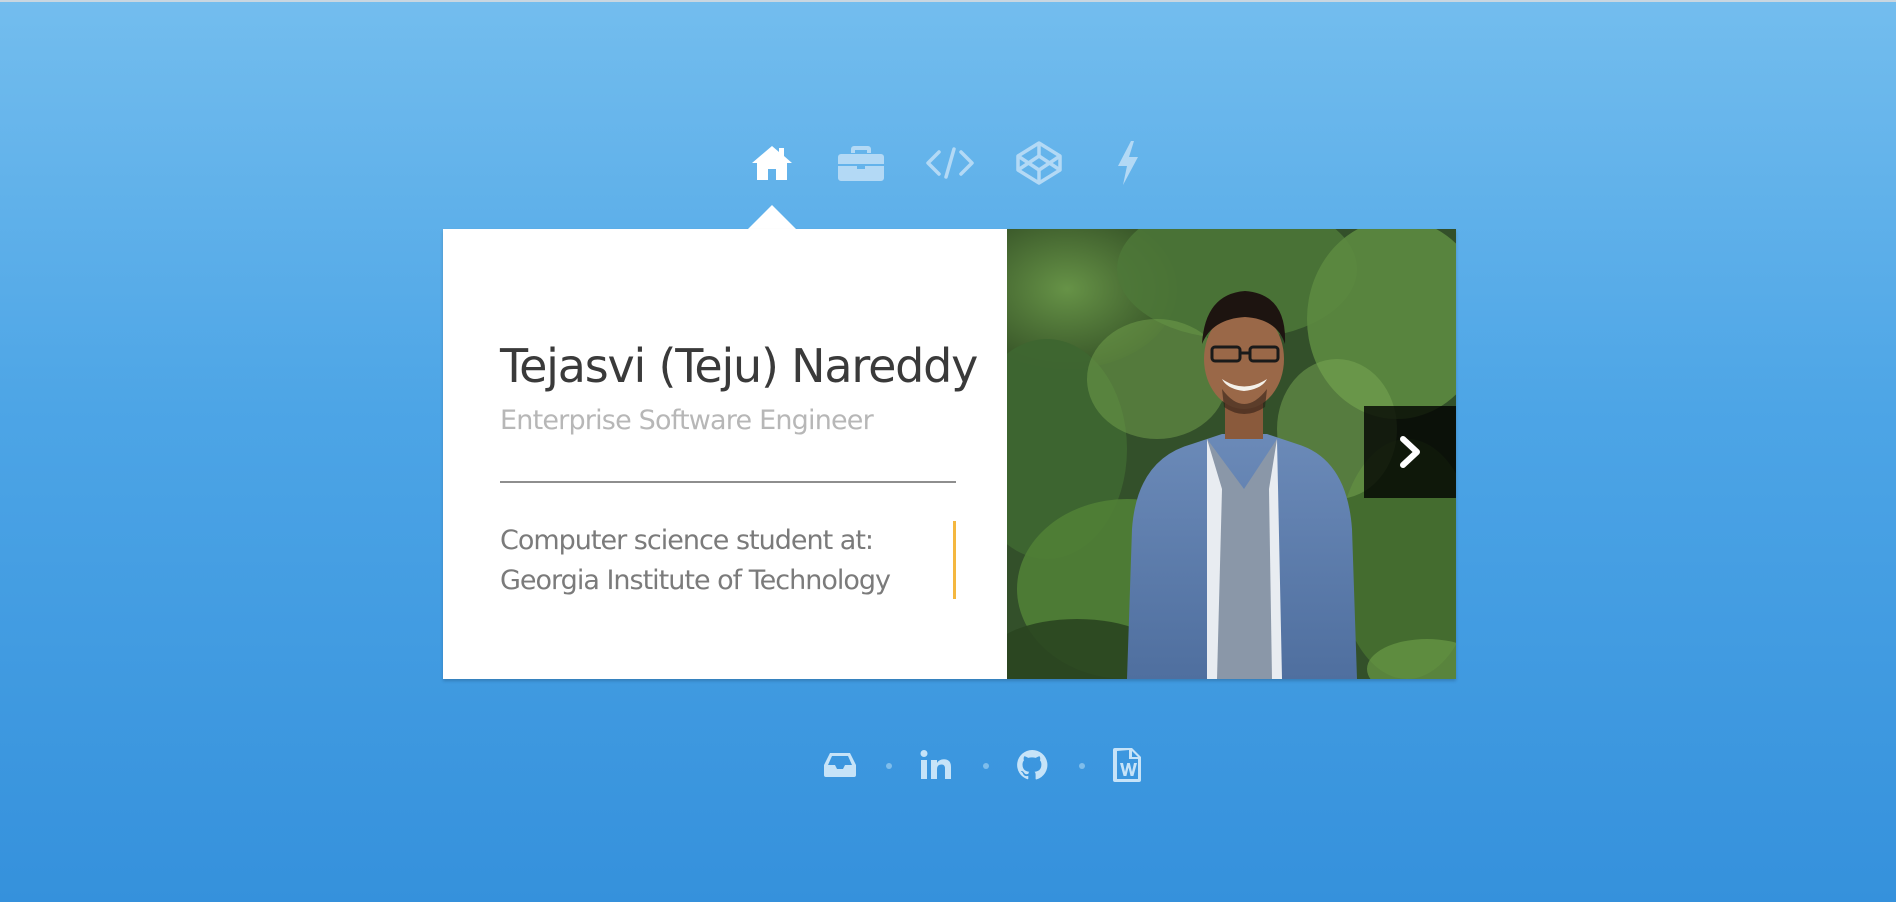 The width and height of the screenshot is (1896, 902). What do you see at coordinates (687, 420) in the screenshot?
I see `profile-title: Enterprise Software Engineer` at bounding box center [687, 420].